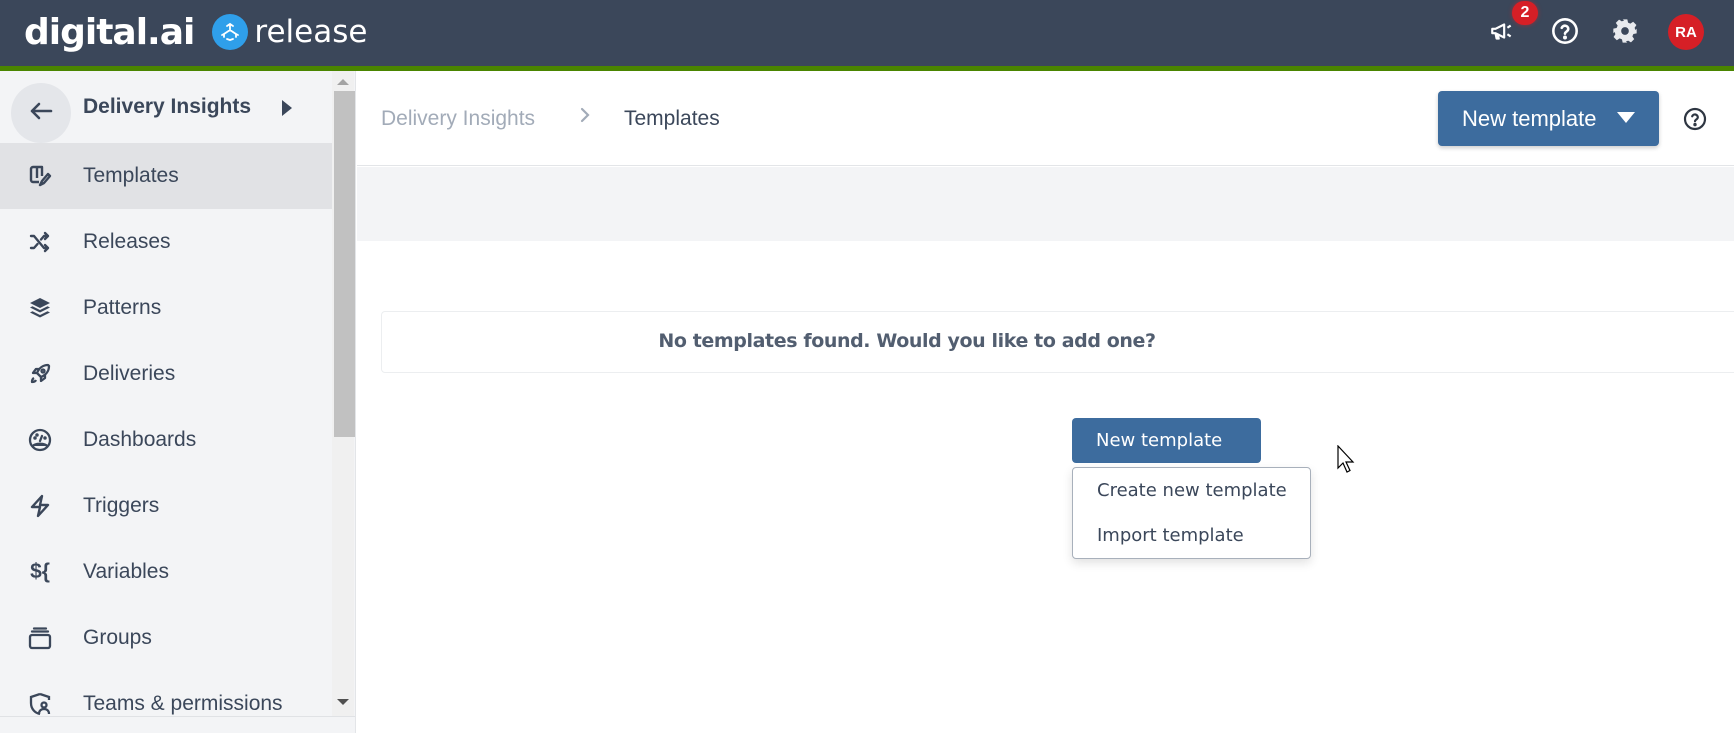 This screenshot has height=733, width=1734. What do you see at coordinates (166, 506) in the screenshot?
I see `sidebar-item-triggers: Triggers` at bounding box center [166, 506].